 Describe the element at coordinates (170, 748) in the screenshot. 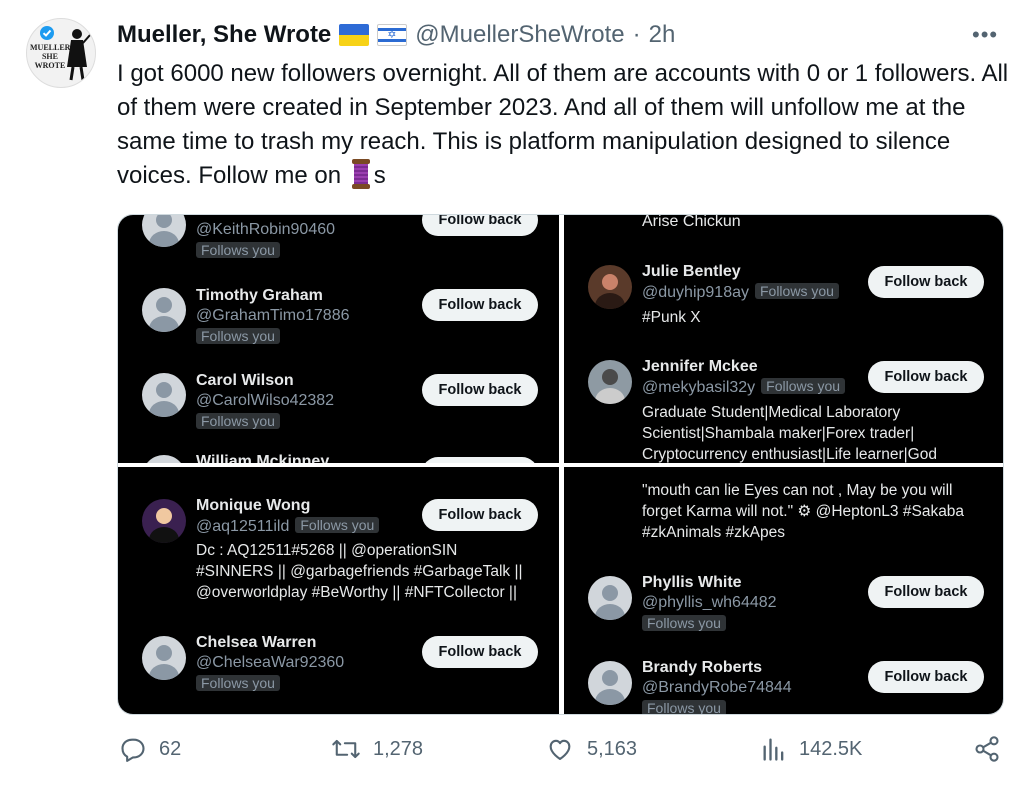

I see `reply-count: 62` at that location.